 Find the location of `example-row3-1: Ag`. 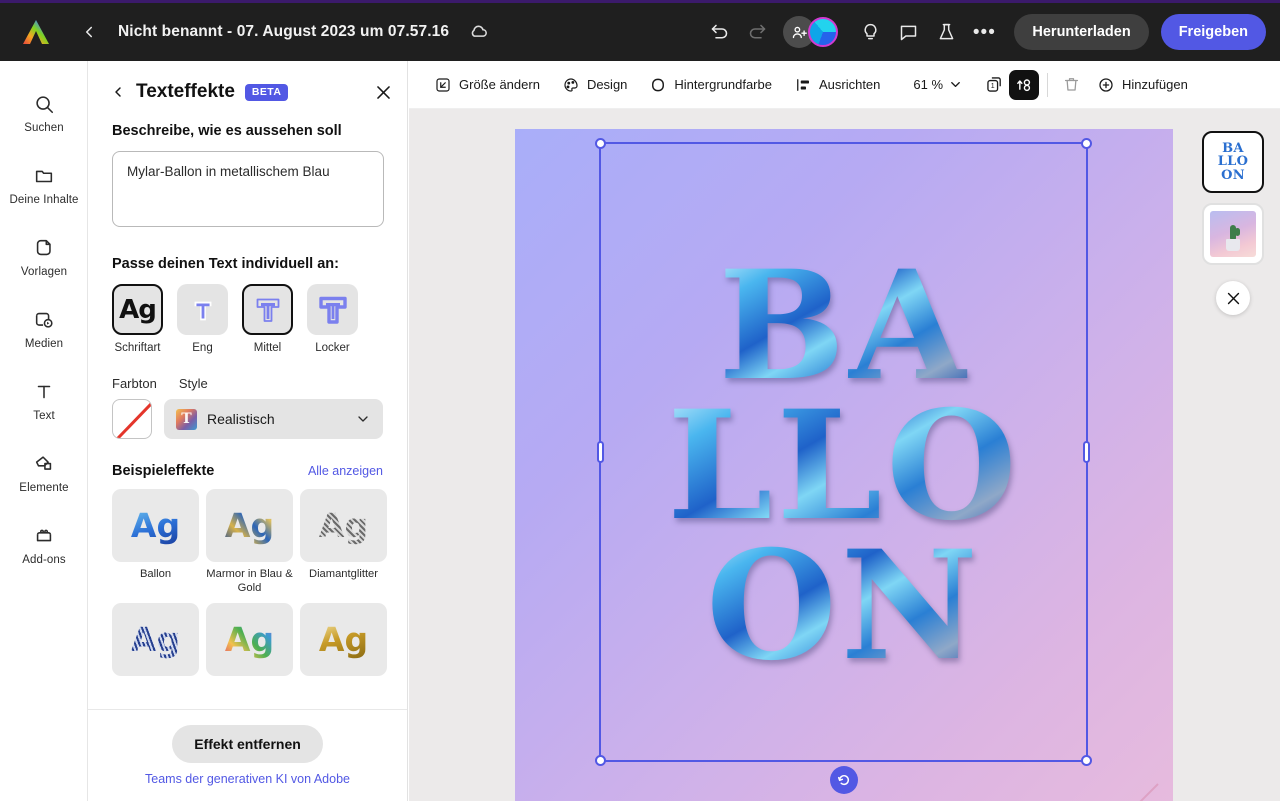

example-row3-1: Ag is located at coordinates (155, 639).